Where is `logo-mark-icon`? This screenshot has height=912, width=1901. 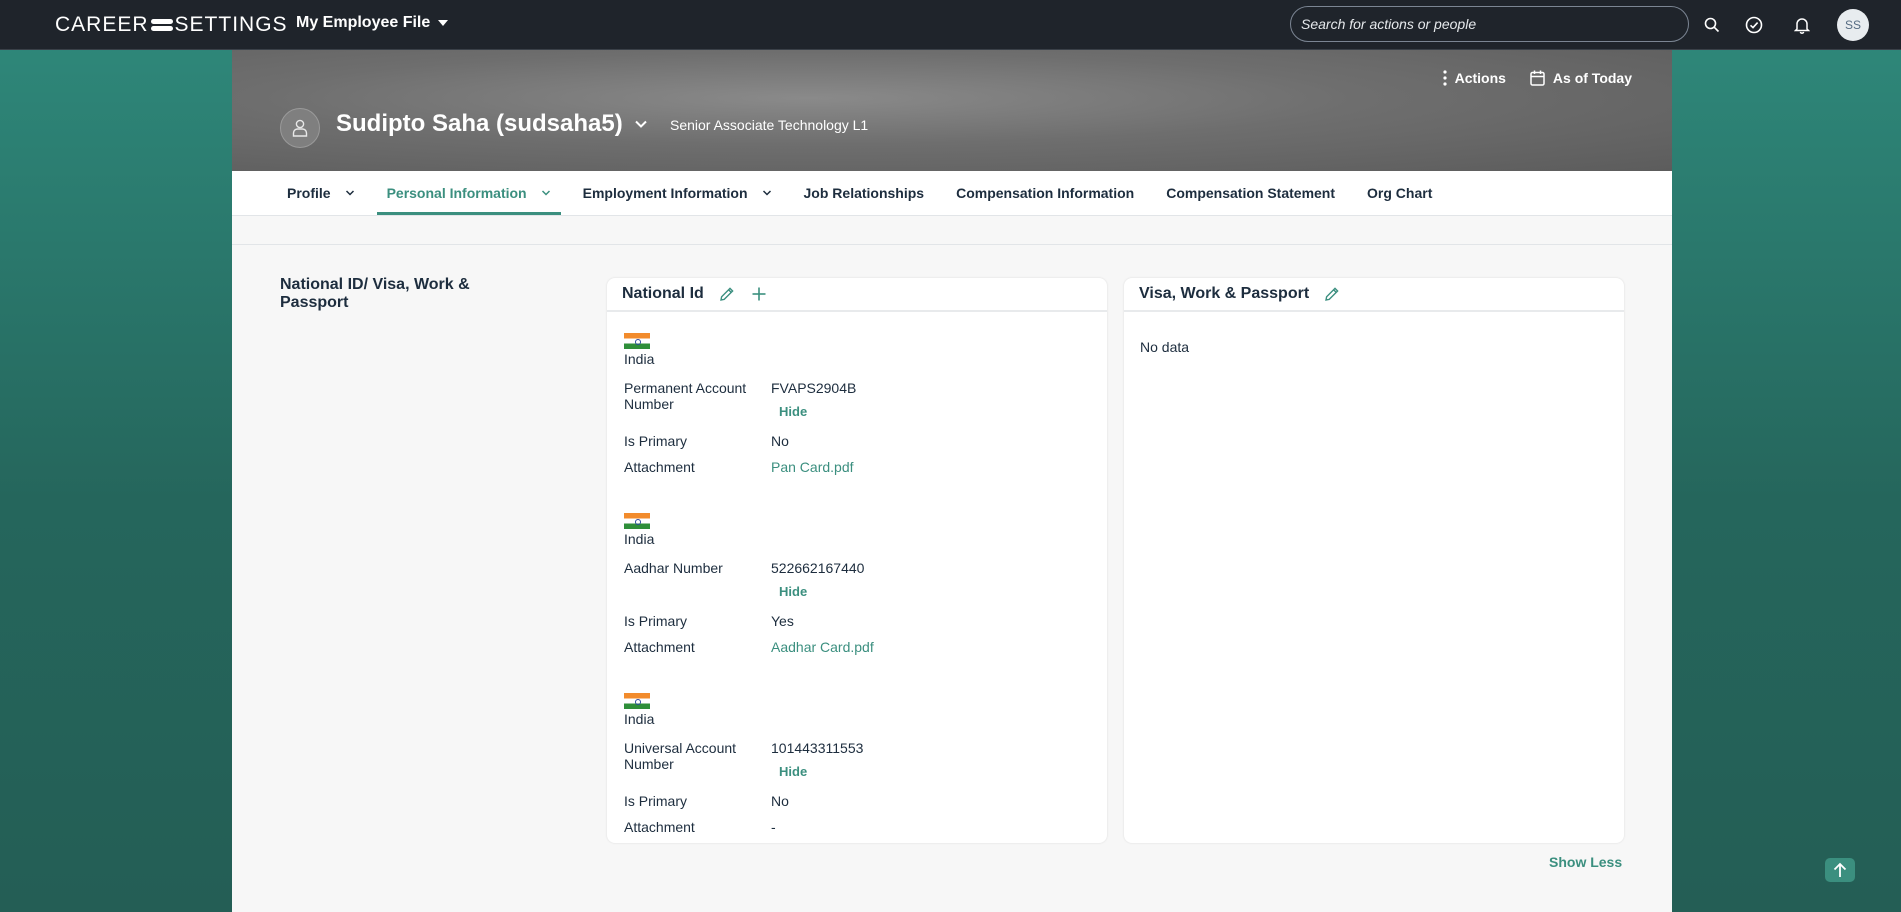 logo-mark-icon is located at coordinates (161, 25).